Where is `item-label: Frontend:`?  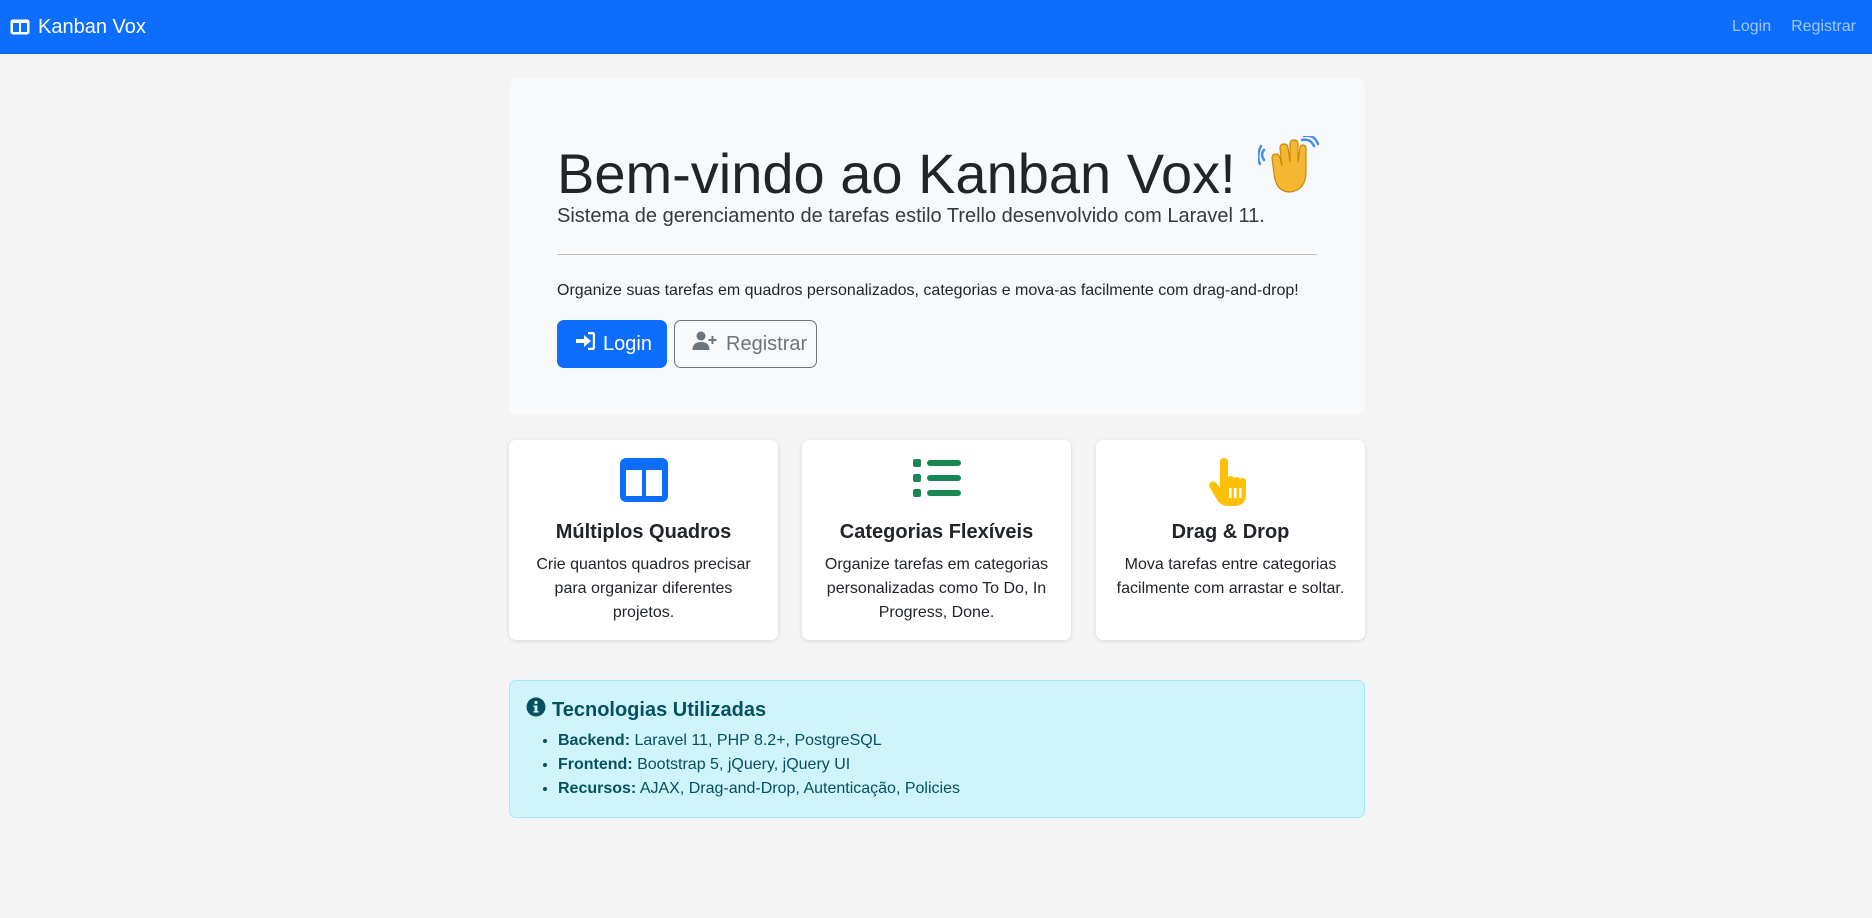
item-label: Frontend: is located at coordinates (595, 764).